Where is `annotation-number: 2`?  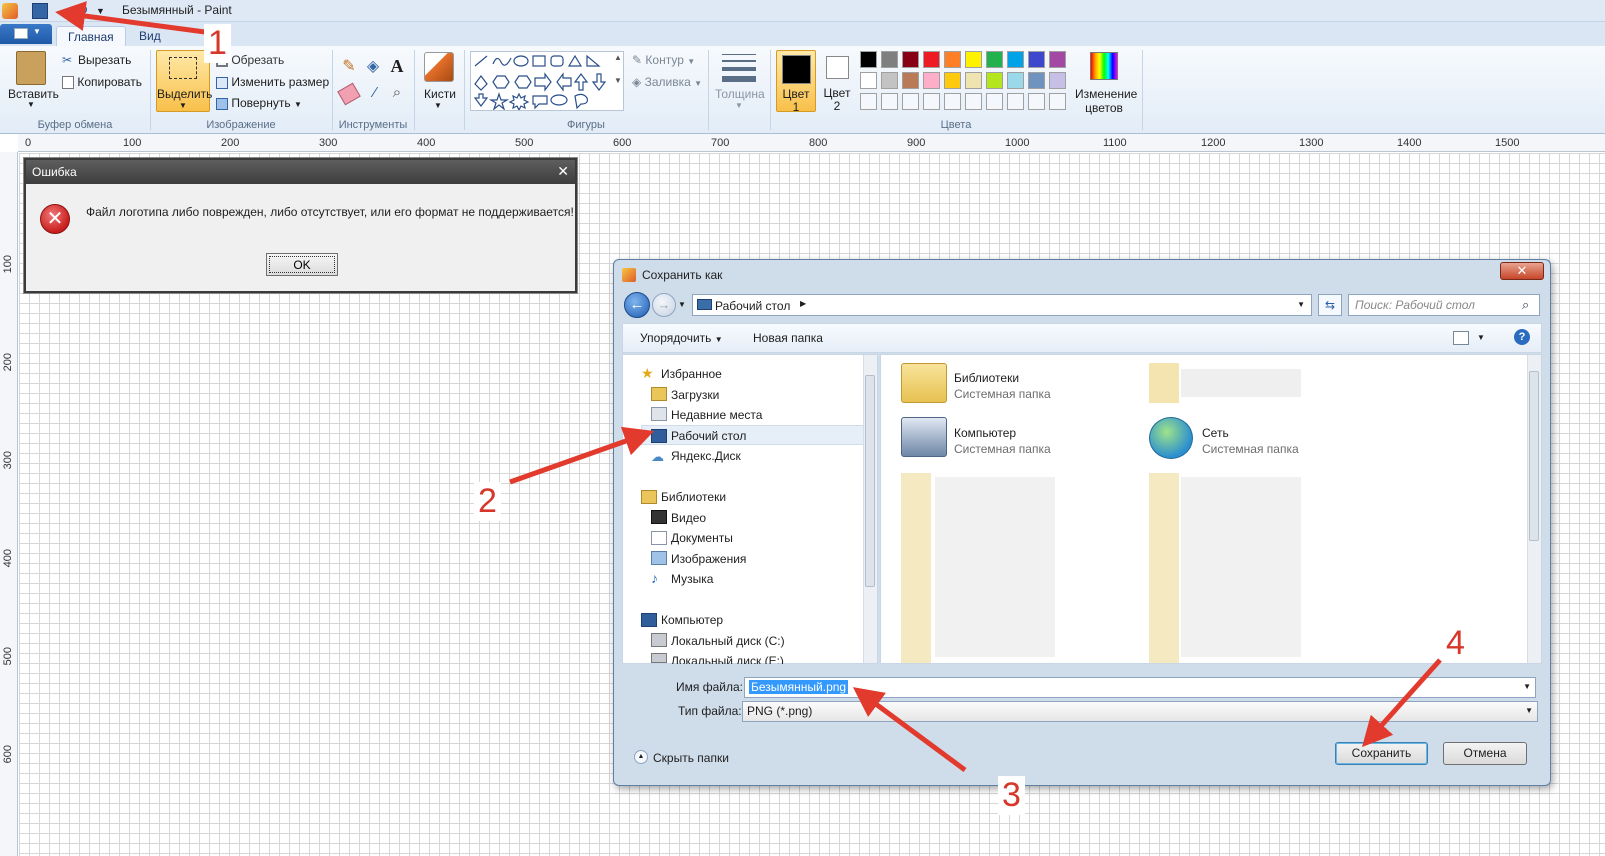 annotation-number: 2 is located at coordinates (487, 501).